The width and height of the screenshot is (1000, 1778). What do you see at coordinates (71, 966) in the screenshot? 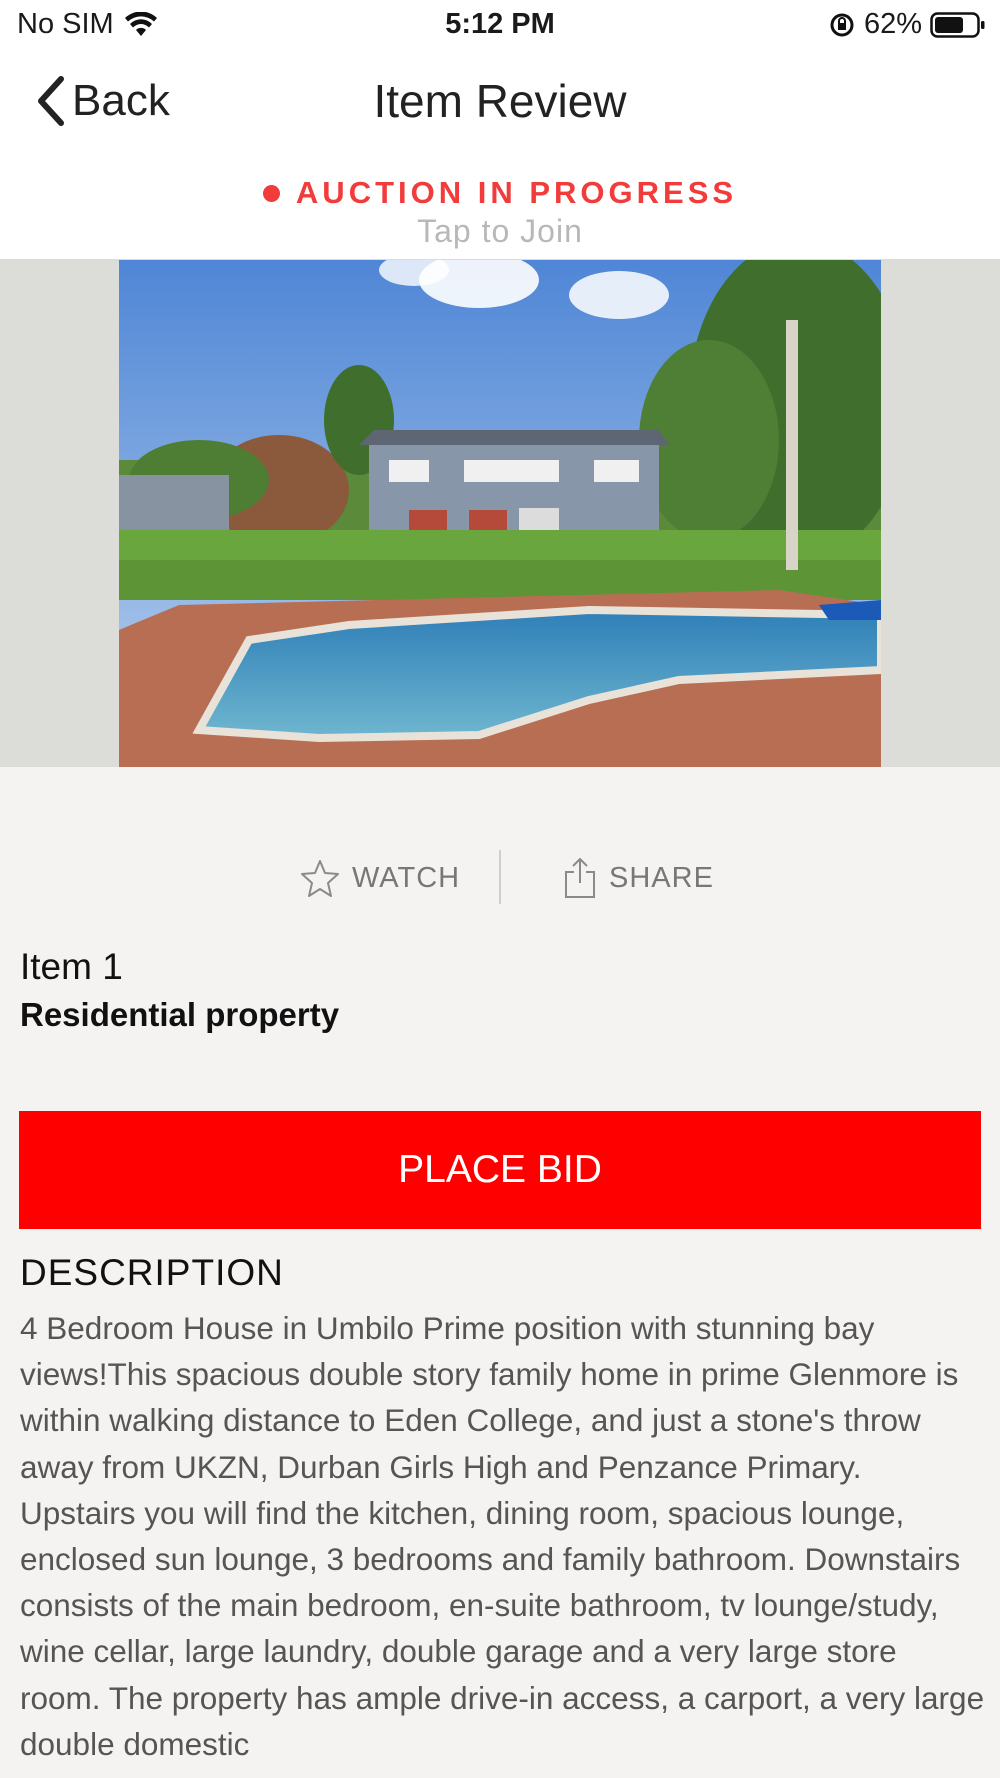
I see `item-number: Item 1` at bounding box center [71, 966].